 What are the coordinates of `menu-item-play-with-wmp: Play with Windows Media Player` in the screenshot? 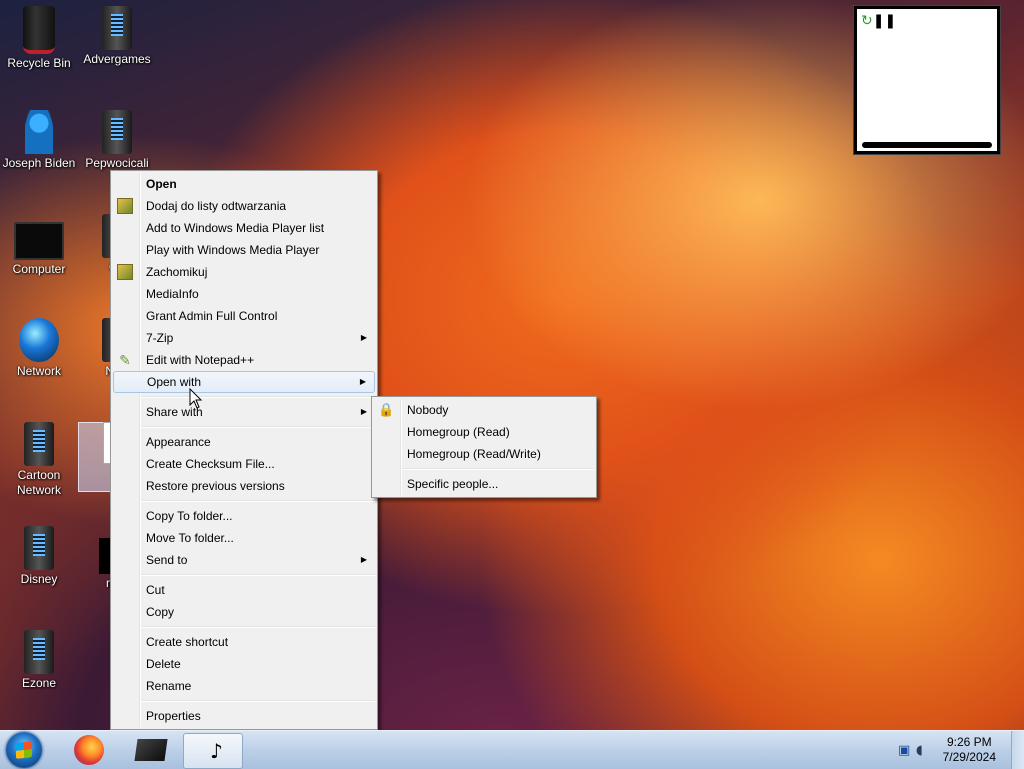 It's located at (244, 250).